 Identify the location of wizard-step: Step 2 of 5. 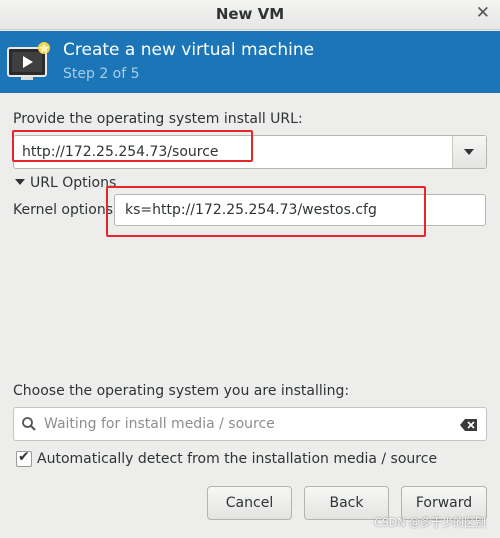
(101, 74).